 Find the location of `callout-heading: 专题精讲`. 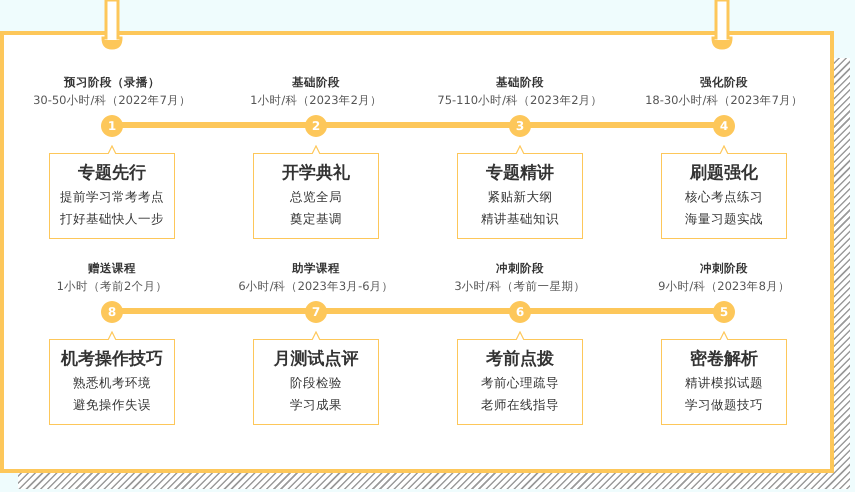

callout-heading: 专题精讲 is located at coordinates (520, 173).